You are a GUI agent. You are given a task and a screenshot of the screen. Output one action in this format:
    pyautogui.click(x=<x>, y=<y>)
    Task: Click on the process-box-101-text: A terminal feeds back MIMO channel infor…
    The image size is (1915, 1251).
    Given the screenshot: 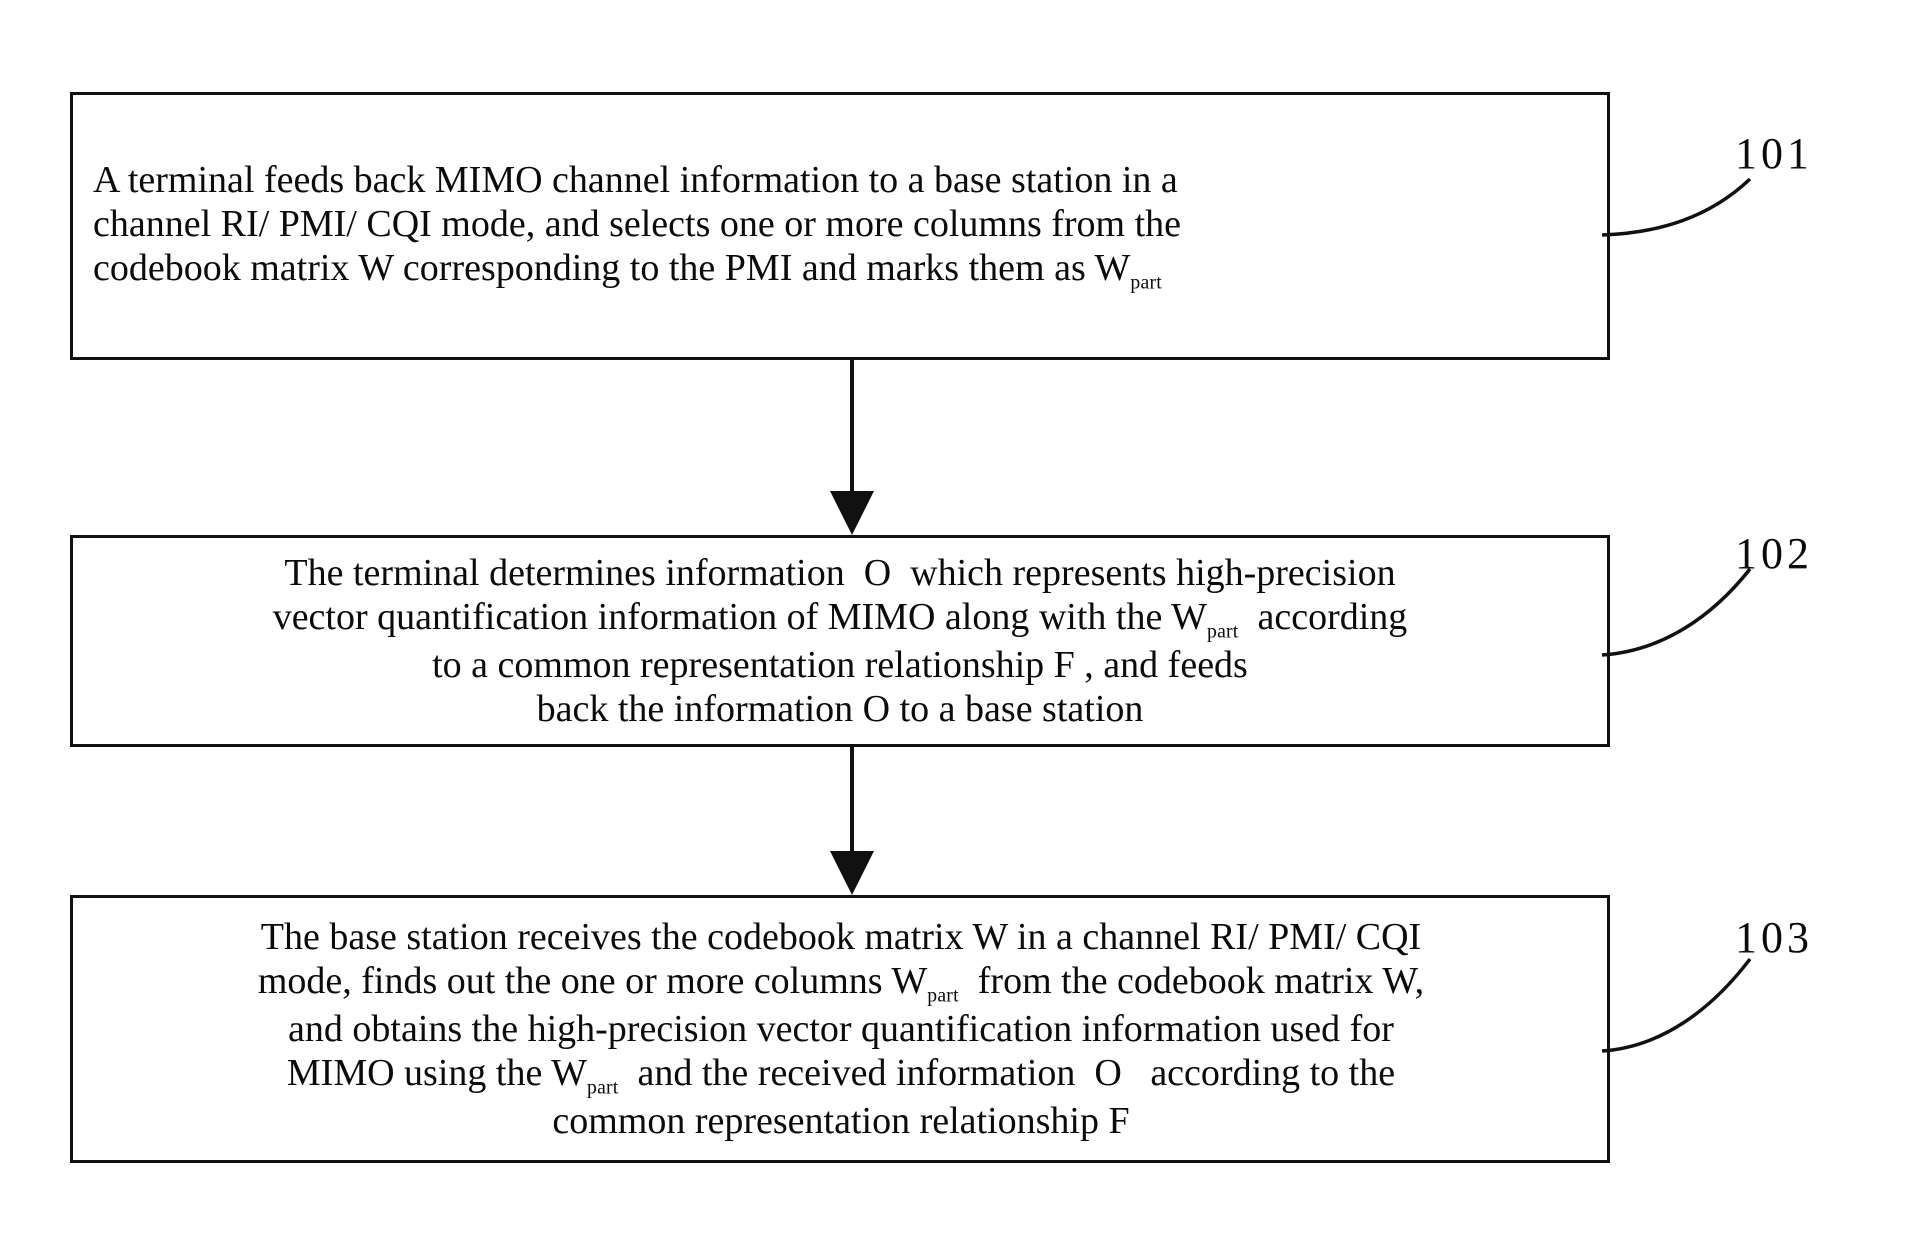 What is the action you would take?
    pyautogui.click(x=637, y=226)
    